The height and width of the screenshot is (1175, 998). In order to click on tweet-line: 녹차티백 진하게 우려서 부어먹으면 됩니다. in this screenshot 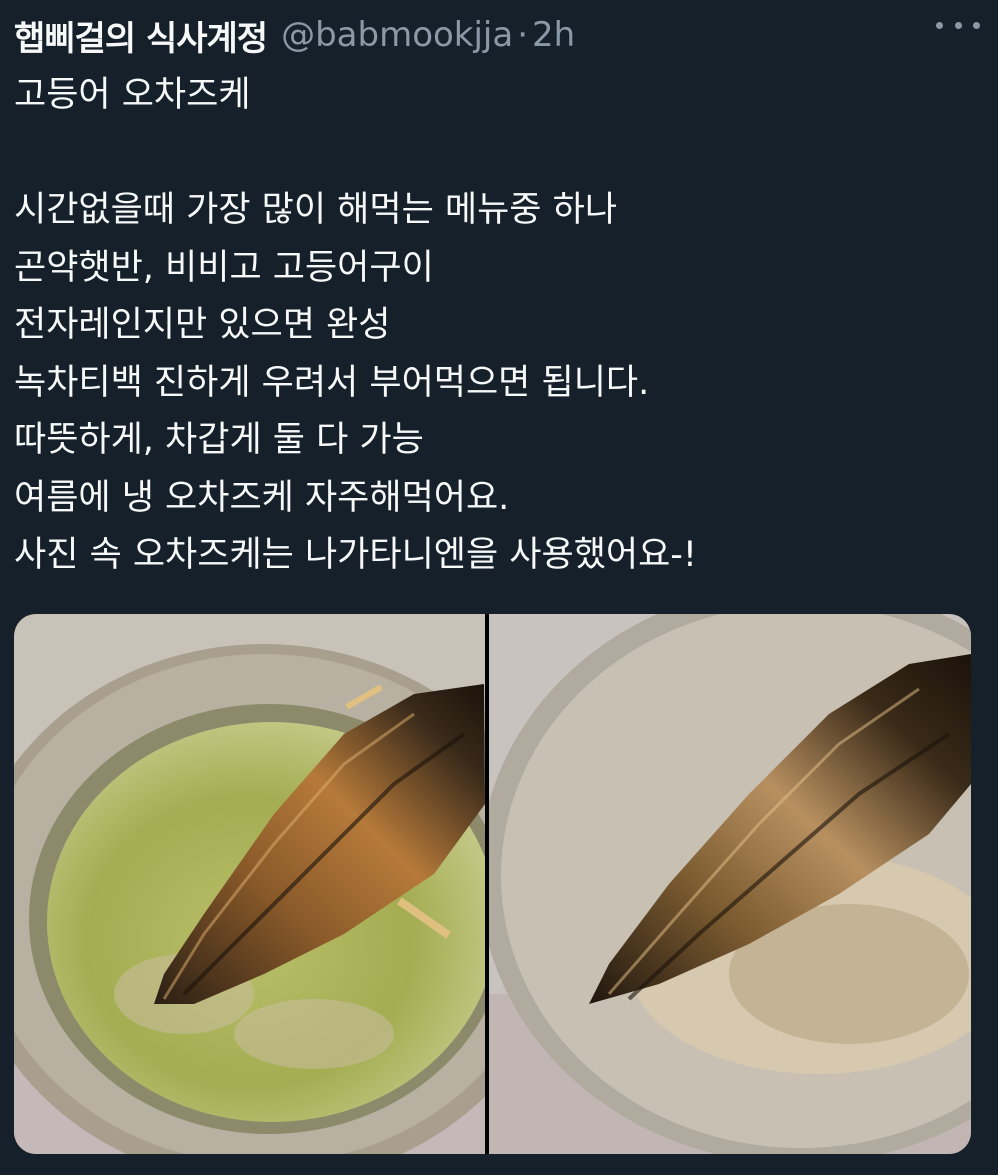, I will do `click(332, 382)`.